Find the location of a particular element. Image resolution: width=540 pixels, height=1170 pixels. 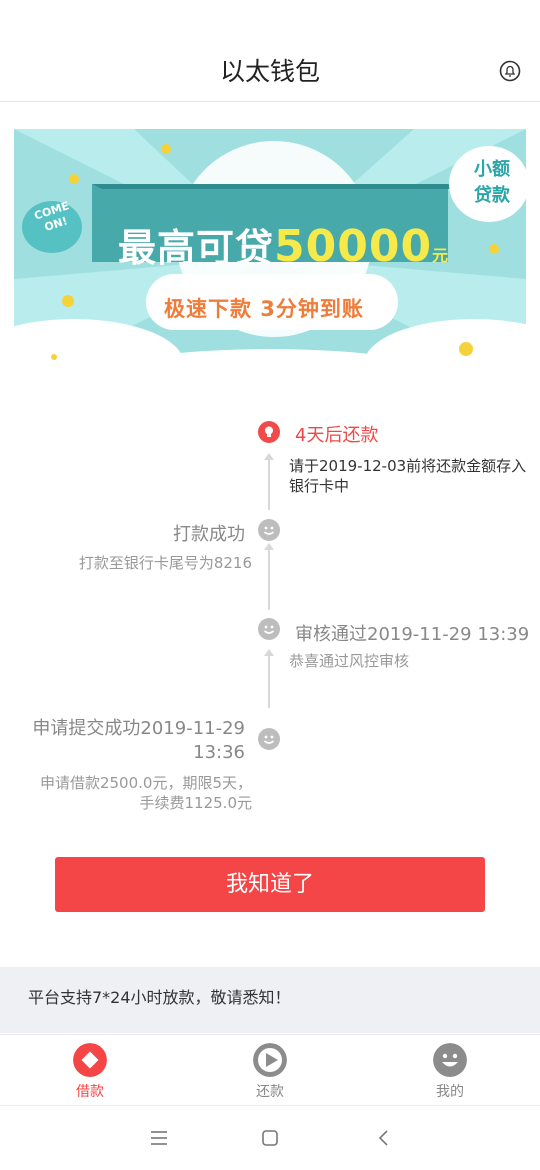

tab-loan: 借款 is located at coordinates (90, 1071).